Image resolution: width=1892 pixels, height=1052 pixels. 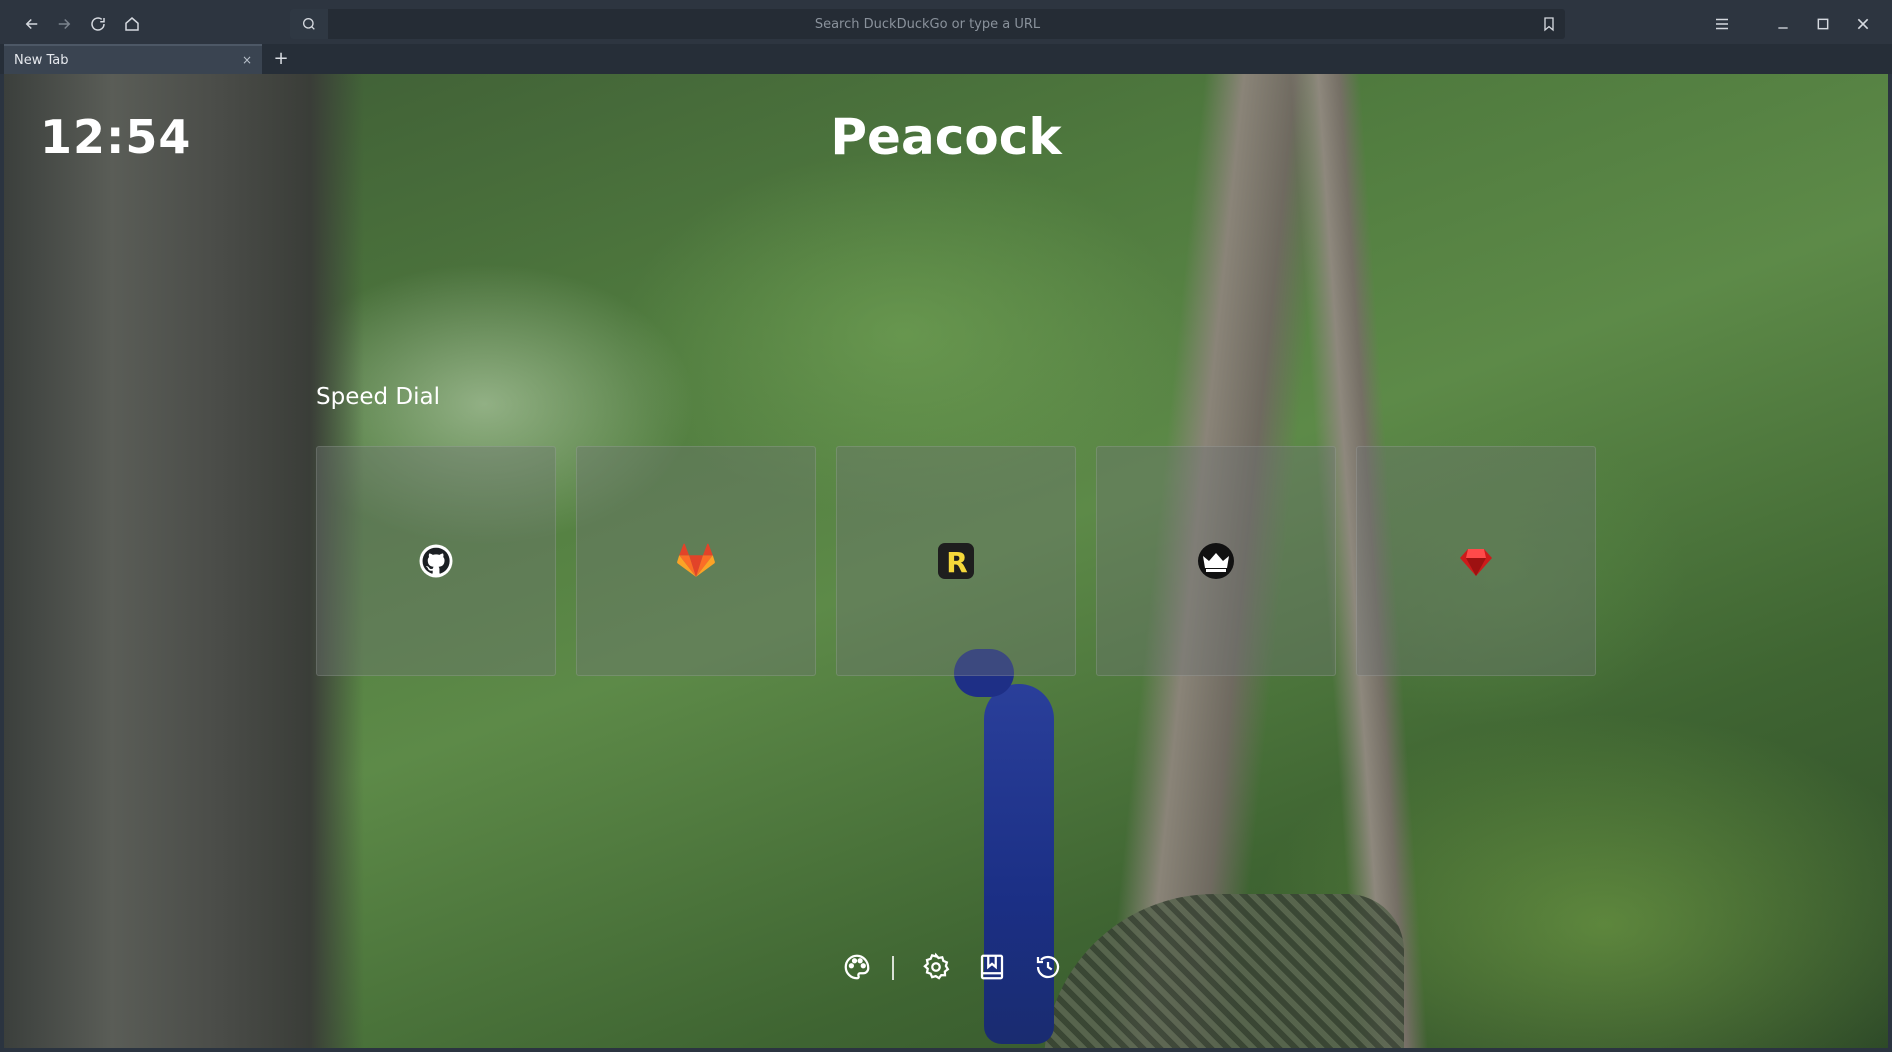 I want to click on tab-title: New Tab, so click(x=41, y=60).